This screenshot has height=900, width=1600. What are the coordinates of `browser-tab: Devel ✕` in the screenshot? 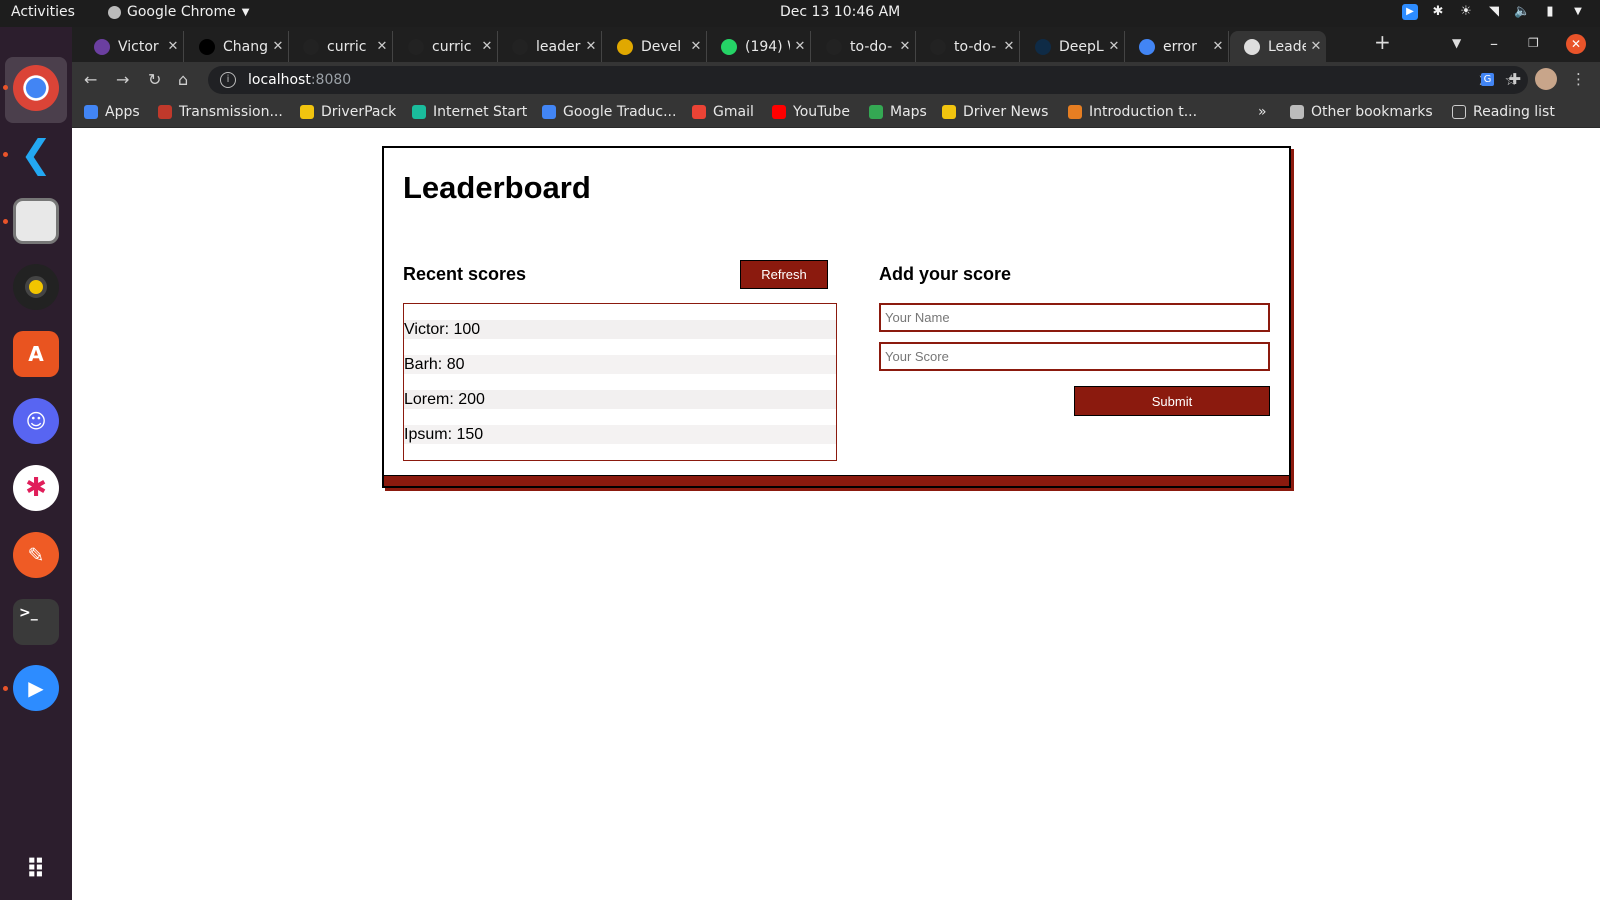 It's located at (655, 46).